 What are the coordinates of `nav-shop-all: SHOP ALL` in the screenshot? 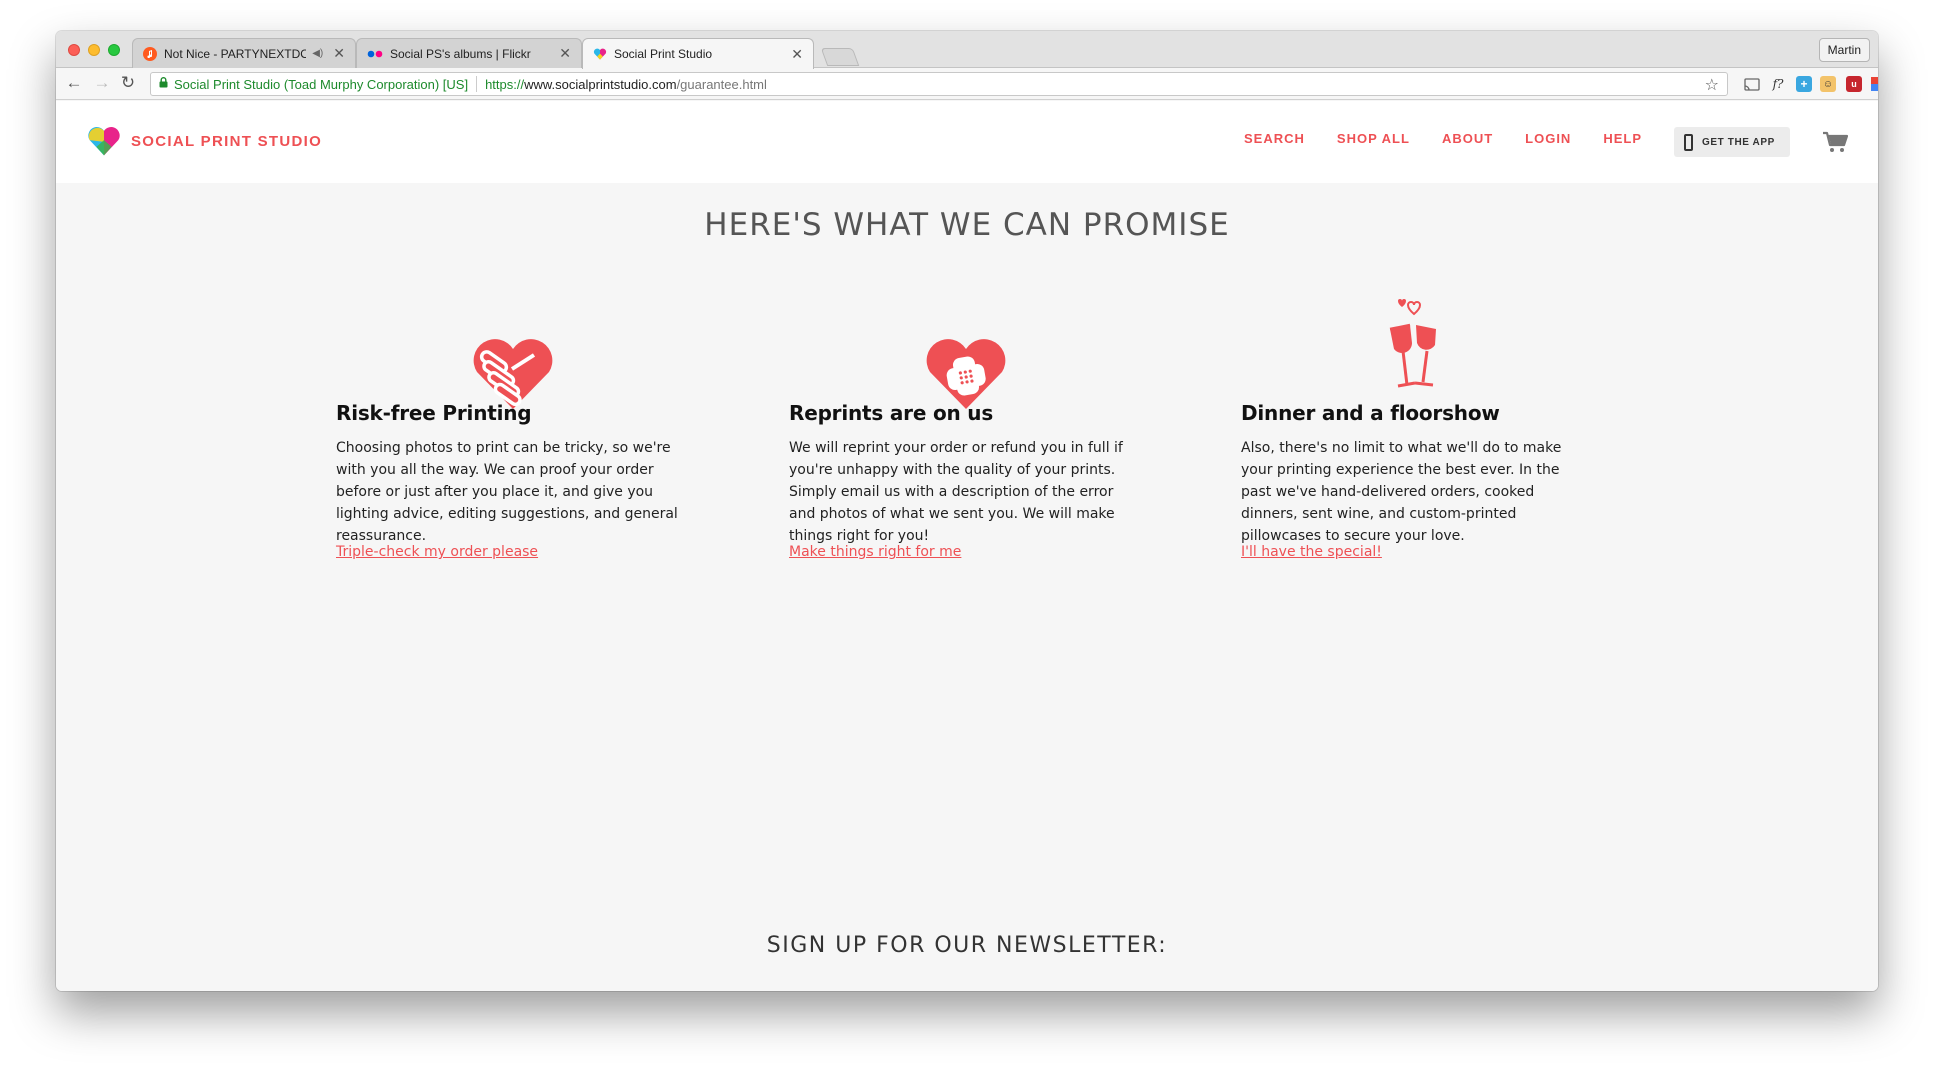 It's located at (1373, 138).